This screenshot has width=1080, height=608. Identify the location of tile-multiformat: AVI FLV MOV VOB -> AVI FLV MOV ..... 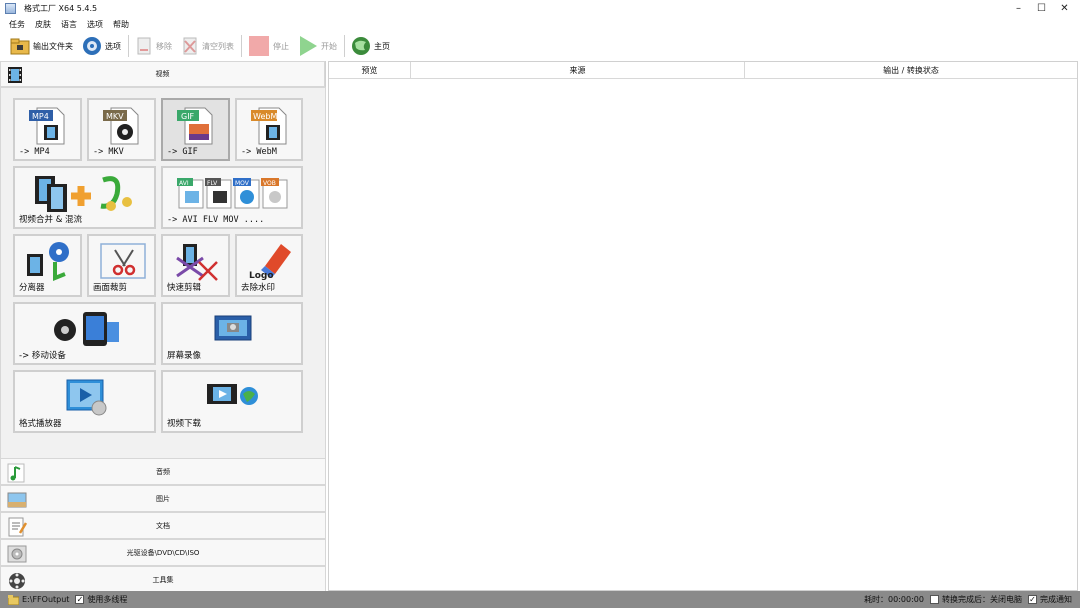
(232, 197).